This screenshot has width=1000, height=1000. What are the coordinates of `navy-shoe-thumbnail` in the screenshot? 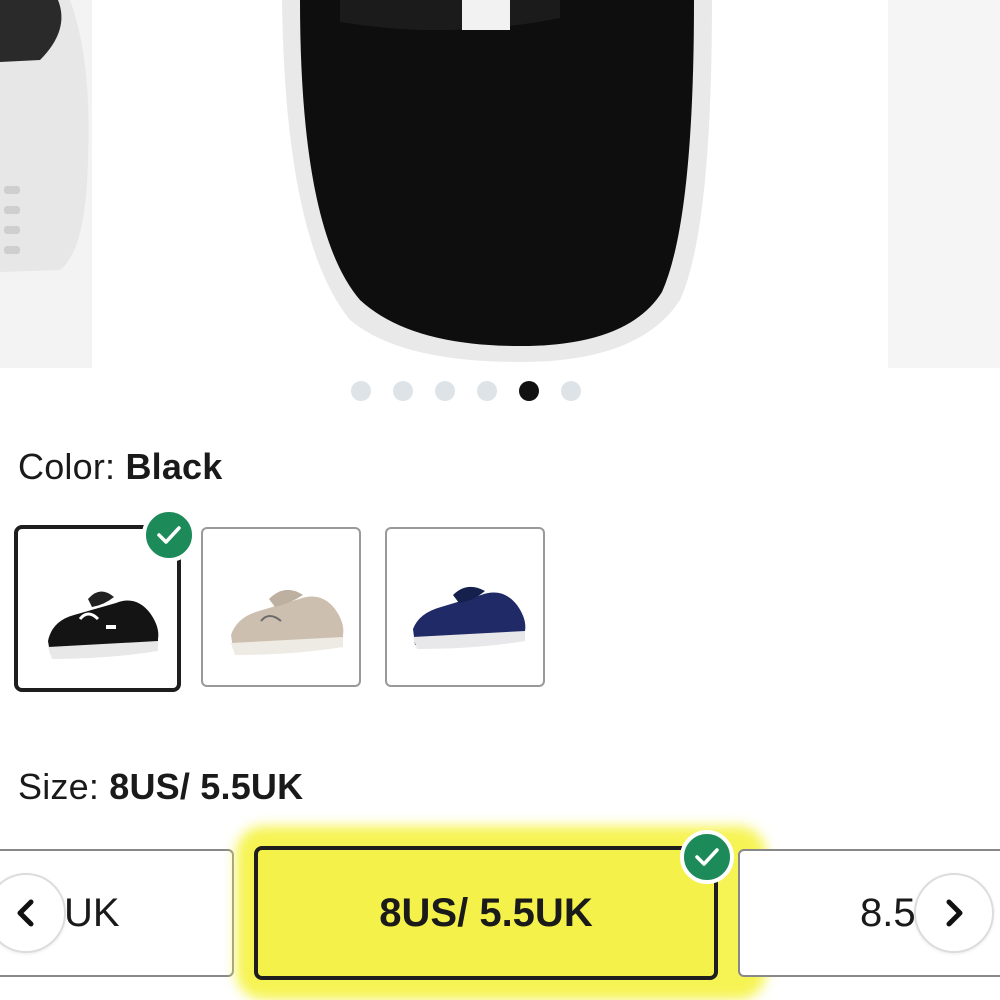 It's located at (469, 617).